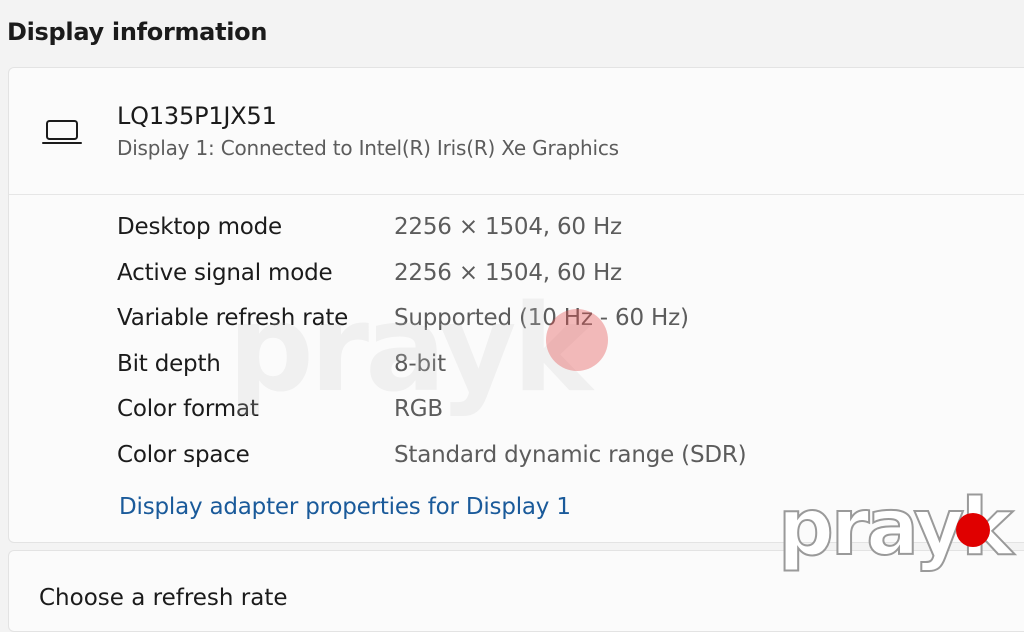 The image size is (1024, 632). What do you see at coordinates (169, 363) in the screenshot?
I see `property-label: Bit depth` at bounding box center [169, 363].